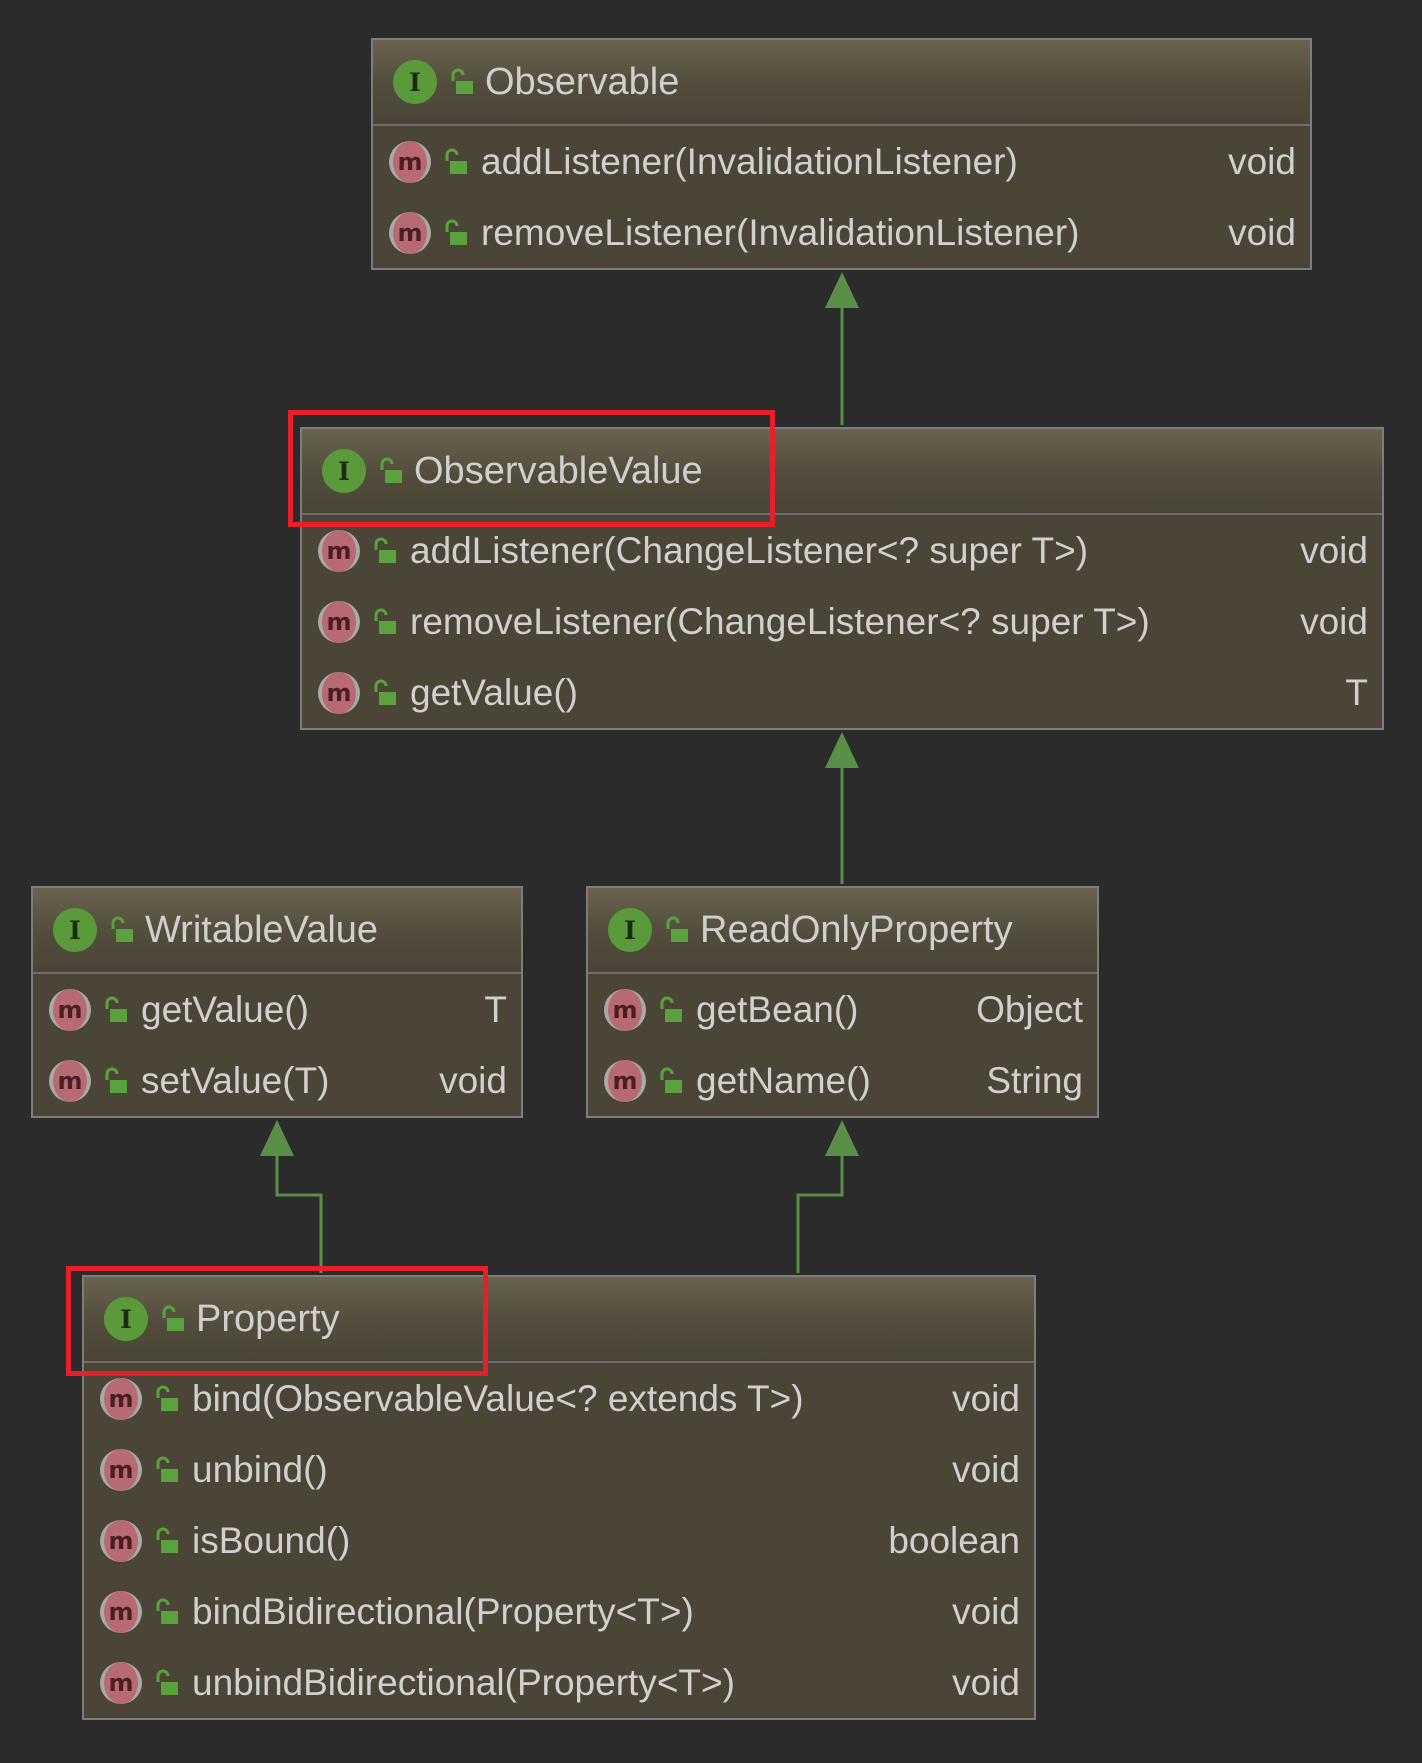 This screenshot has height=1763, width=1422. Describe the element at coordinates (235, 1080) in the screenshot. I see `method-signature: setValue(T)` at that location.